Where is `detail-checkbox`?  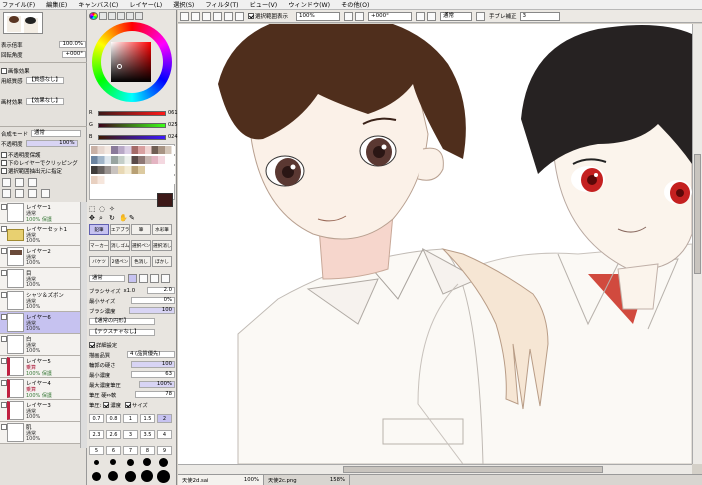
detail-checkbox is located at coordinates (92, 344).